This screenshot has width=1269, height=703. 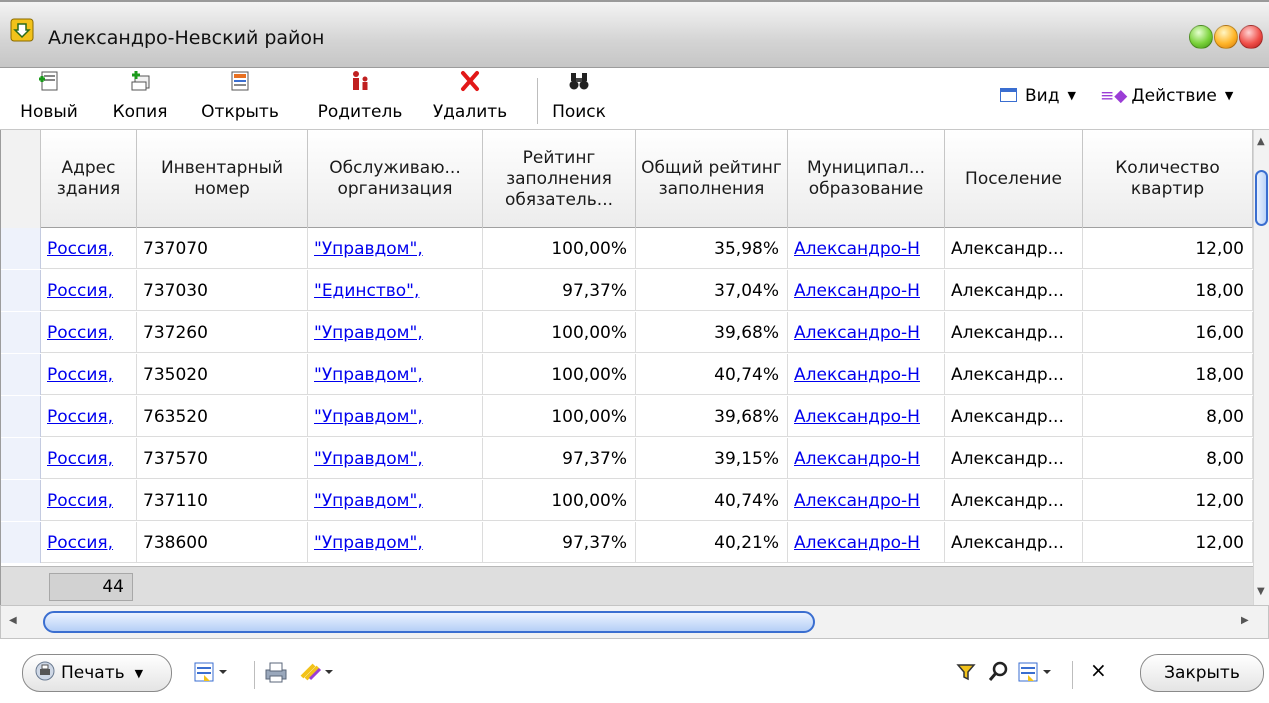 What do you see at coordinates (140, 99) in the screenshot?
I see `copy-button: Копия` at bounding box center [140, 99].